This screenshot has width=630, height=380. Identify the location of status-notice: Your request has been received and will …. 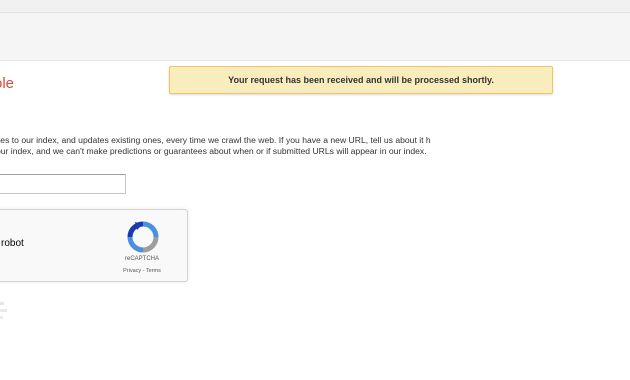
(361, 80).